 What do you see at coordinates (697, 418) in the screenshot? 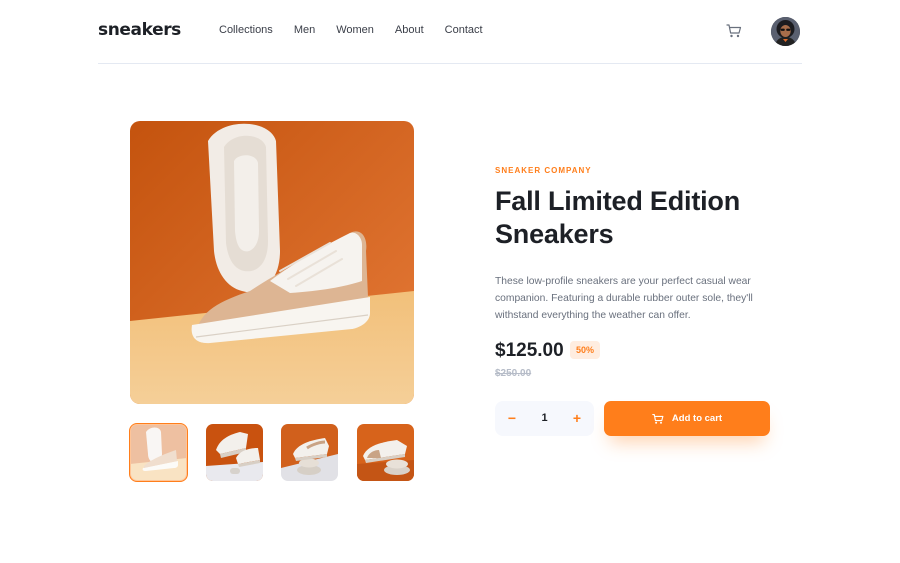
I see `add-to-cart-label: Add to cart` at bounding box center [697, 418].